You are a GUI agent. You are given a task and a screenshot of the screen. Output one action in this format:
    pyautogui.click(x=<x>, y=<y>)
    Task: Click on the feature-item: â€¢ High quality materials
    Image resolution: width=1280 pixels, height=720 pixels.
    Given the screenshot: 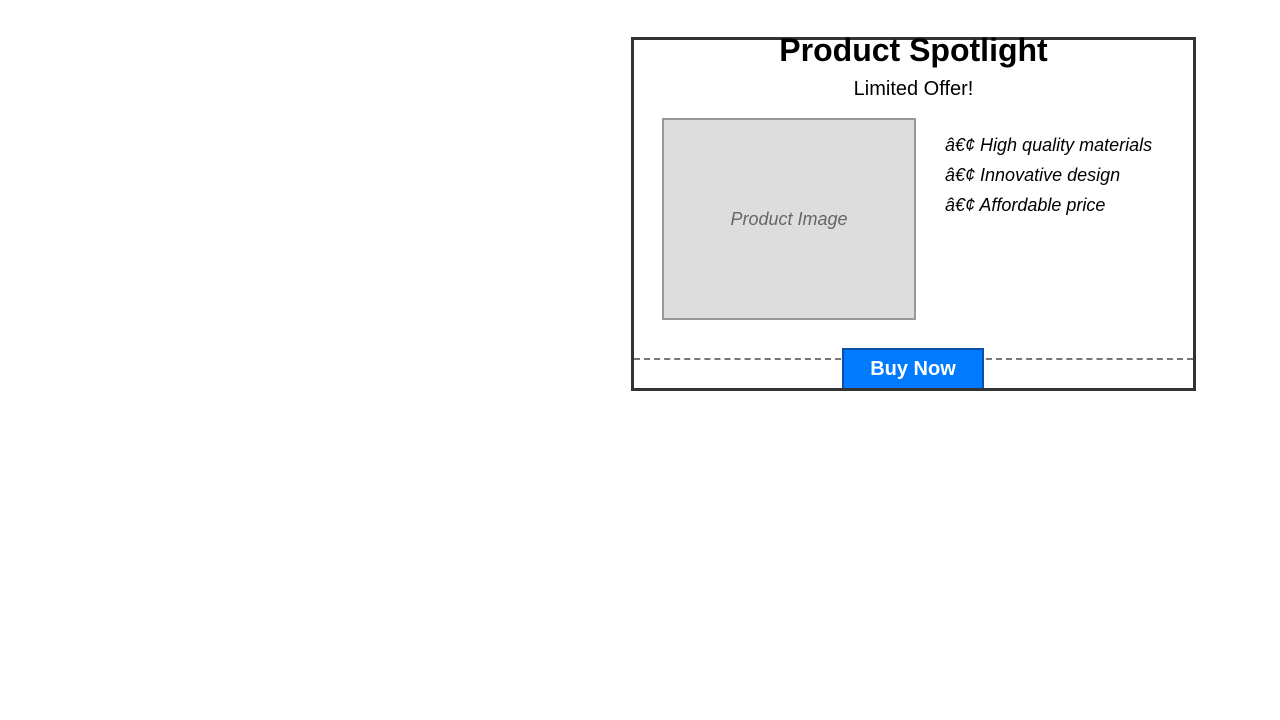 What is the action you would take?
    pyautogui.click(x=1049, y=145)
    